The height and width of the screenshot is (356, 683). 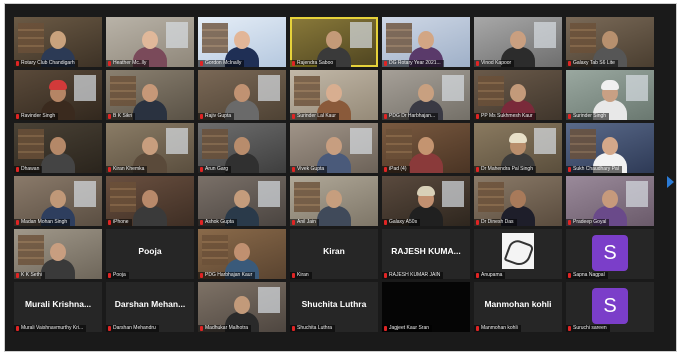 I want to click on participant-name-label: Rotary Club Chandigarh, so click(x=48, y=63).